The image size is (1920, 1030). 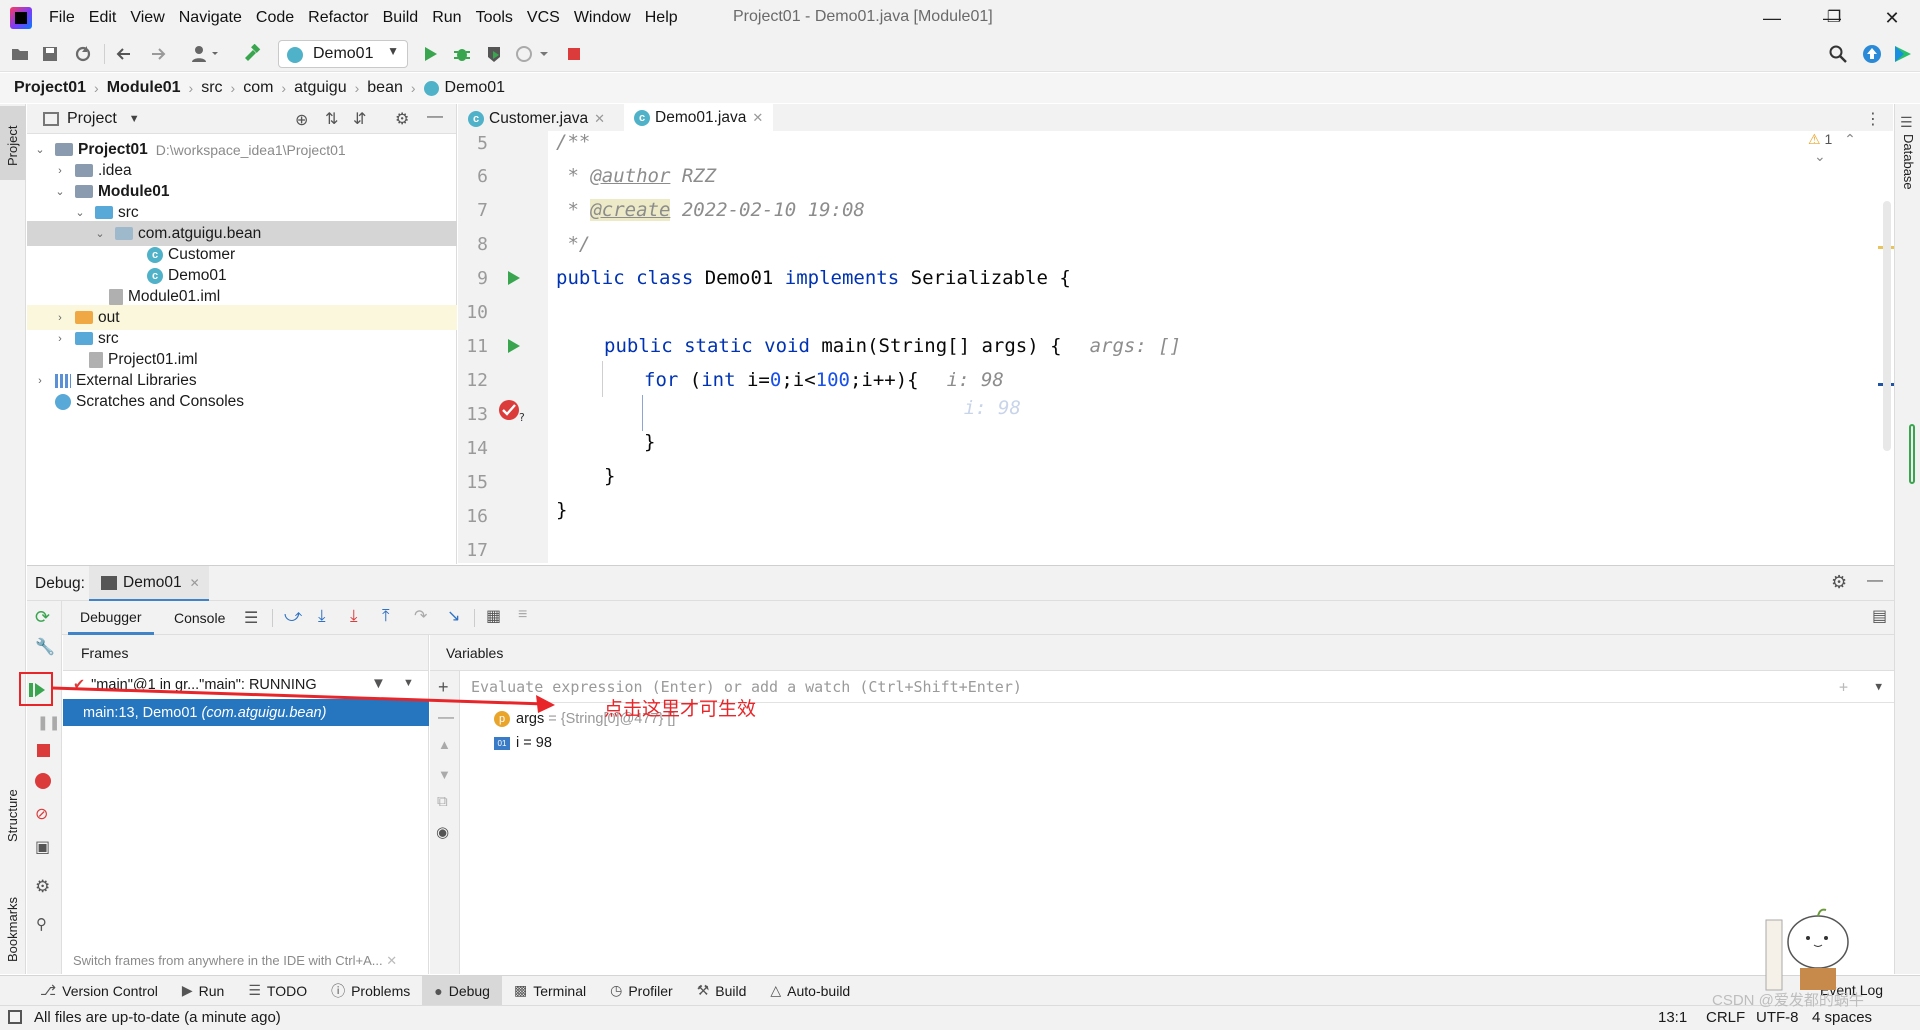 I want to click on add-watch-icon: +, so click(x=1843, y=687).